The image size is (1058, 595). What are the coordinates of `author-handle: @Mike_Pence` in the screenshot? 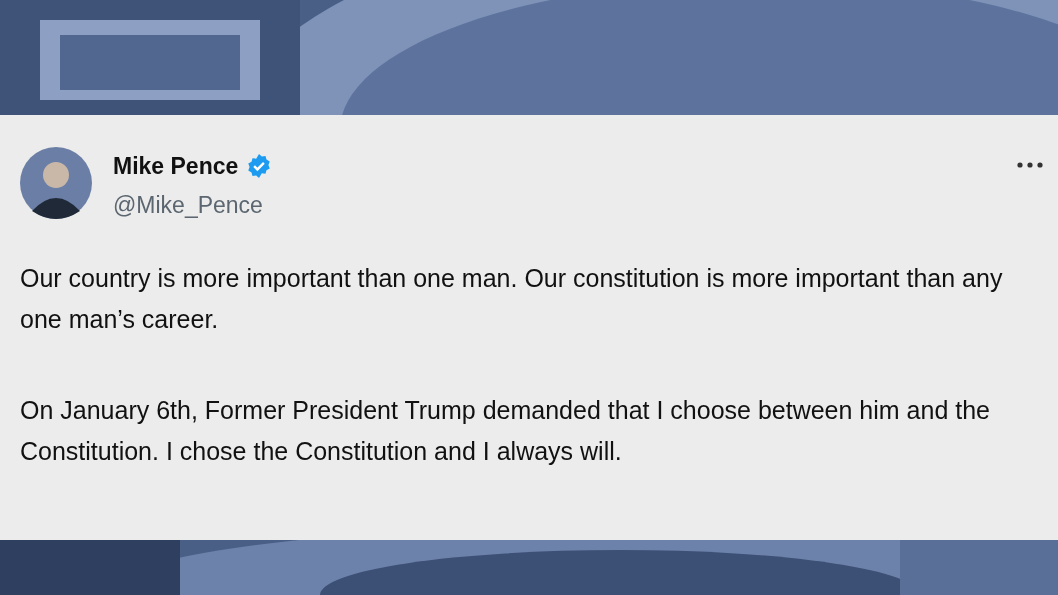 It's located at (188, 205).